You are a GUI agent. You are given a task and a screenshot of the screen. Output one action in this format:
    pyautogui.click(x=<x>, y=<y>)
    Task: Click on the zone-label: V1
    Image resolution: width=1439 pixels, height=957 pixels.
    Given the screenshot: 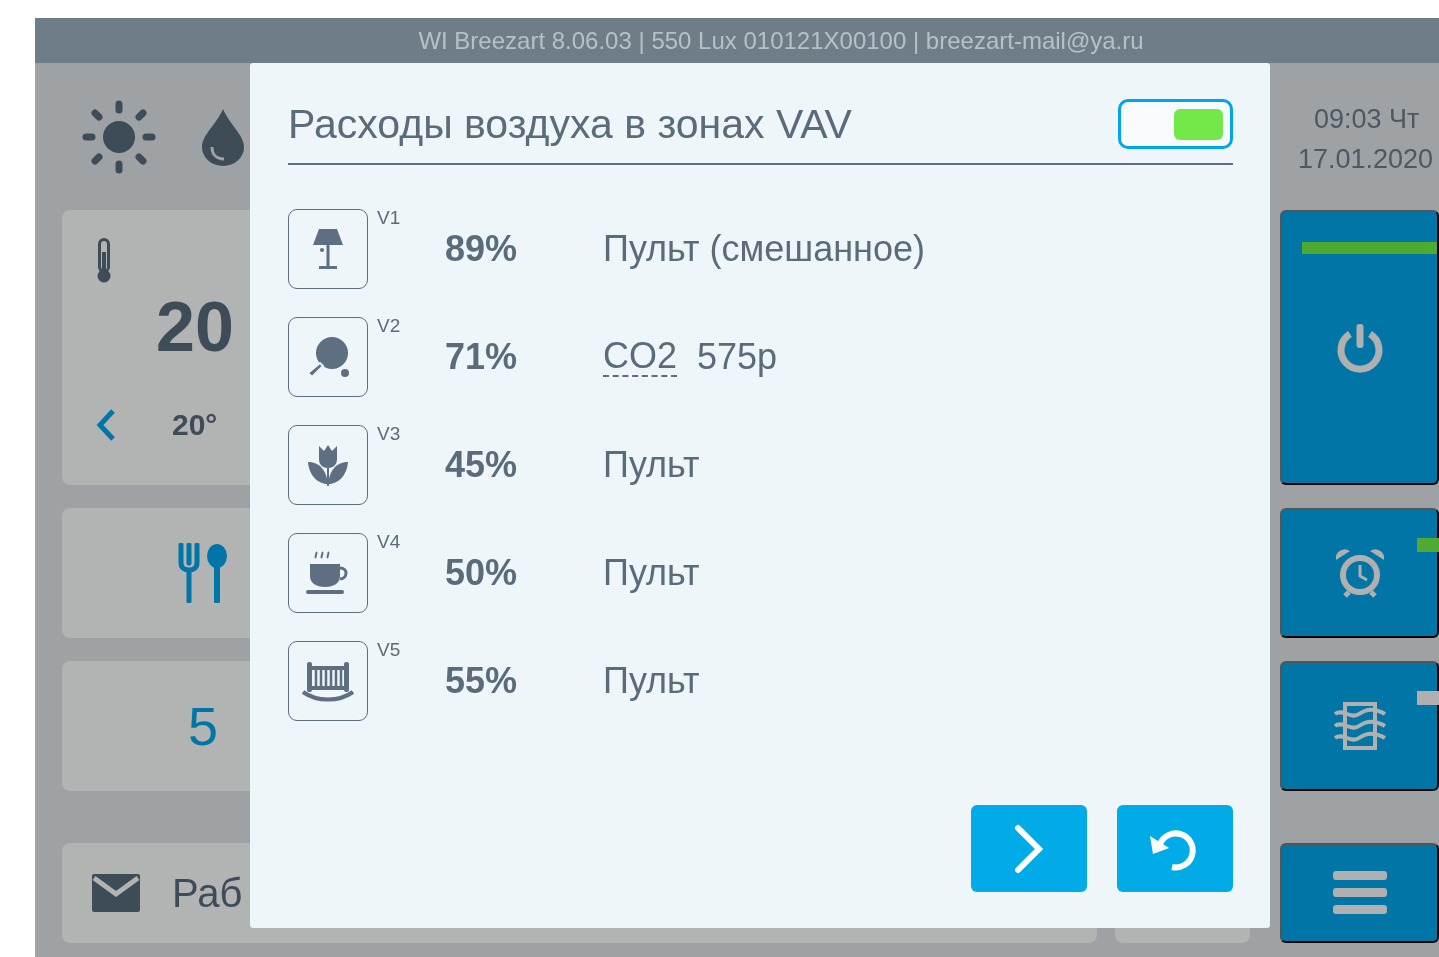 What is the action you would take?
    pyautogui.click(x=389, y=218)
    